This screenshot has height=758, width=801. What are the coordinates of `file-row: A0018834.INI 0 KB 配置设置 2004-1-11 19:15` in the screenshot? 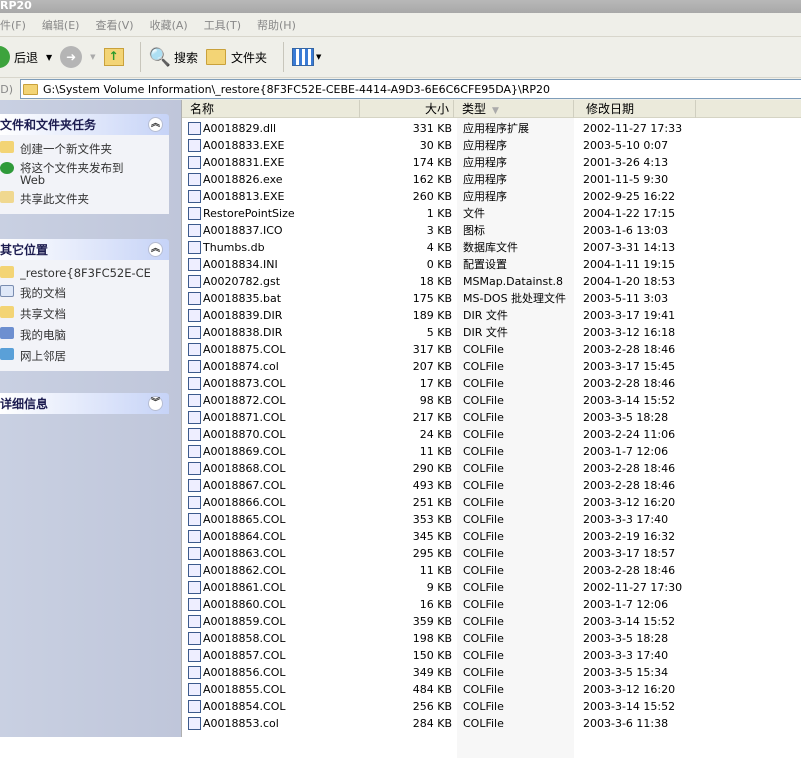 It's located at (491, 264).